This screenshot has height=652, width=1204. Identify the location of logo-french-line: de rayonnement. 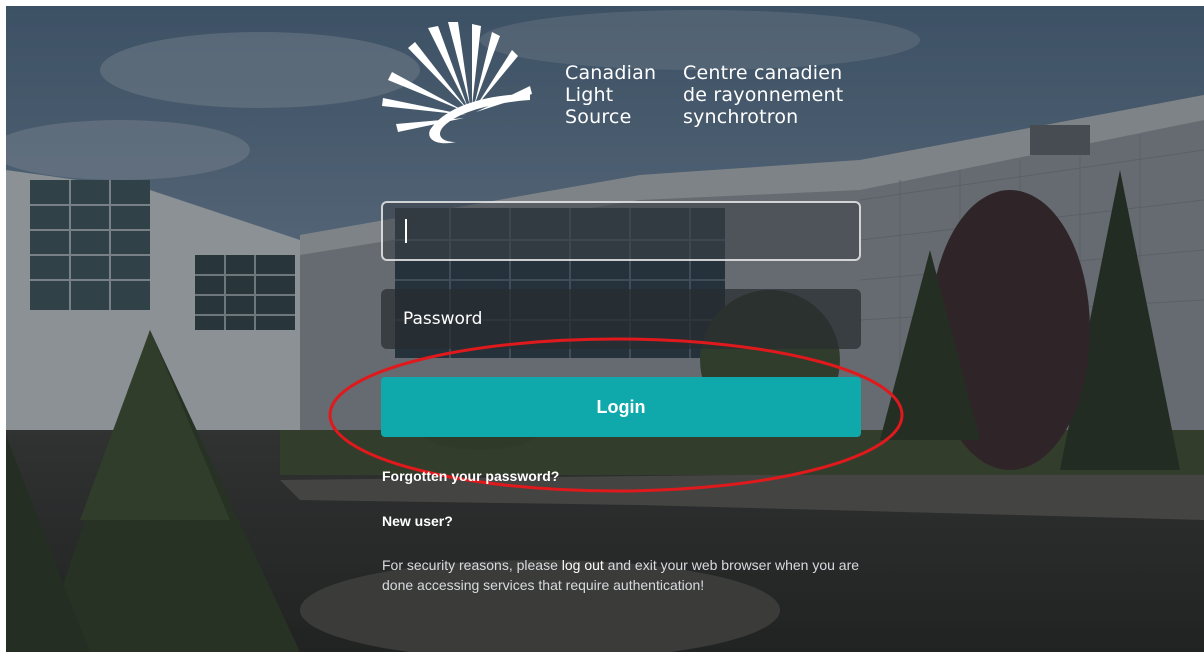
(763, 95).